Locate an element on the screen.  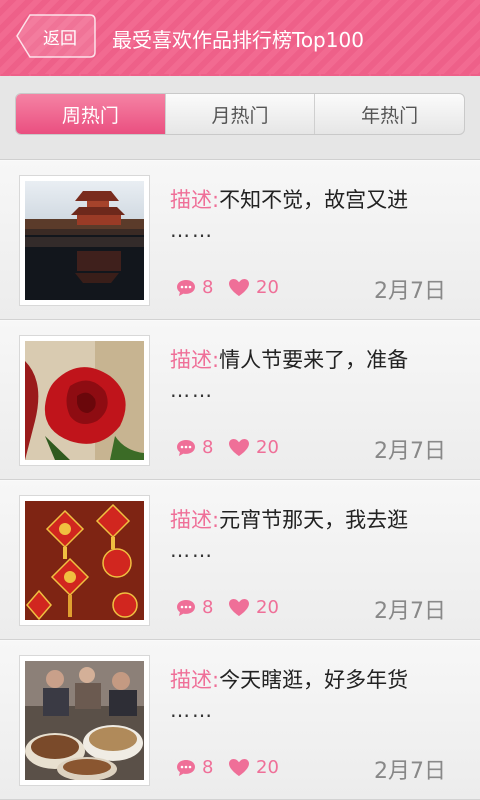
back-button: 返回 is located at coordinates (56, 36).